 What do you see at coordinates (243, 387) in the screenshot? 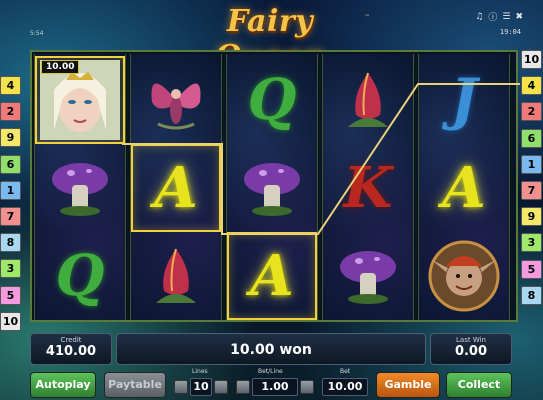
I see `bet-line-decrease-button` at bounding box center [243, 387].